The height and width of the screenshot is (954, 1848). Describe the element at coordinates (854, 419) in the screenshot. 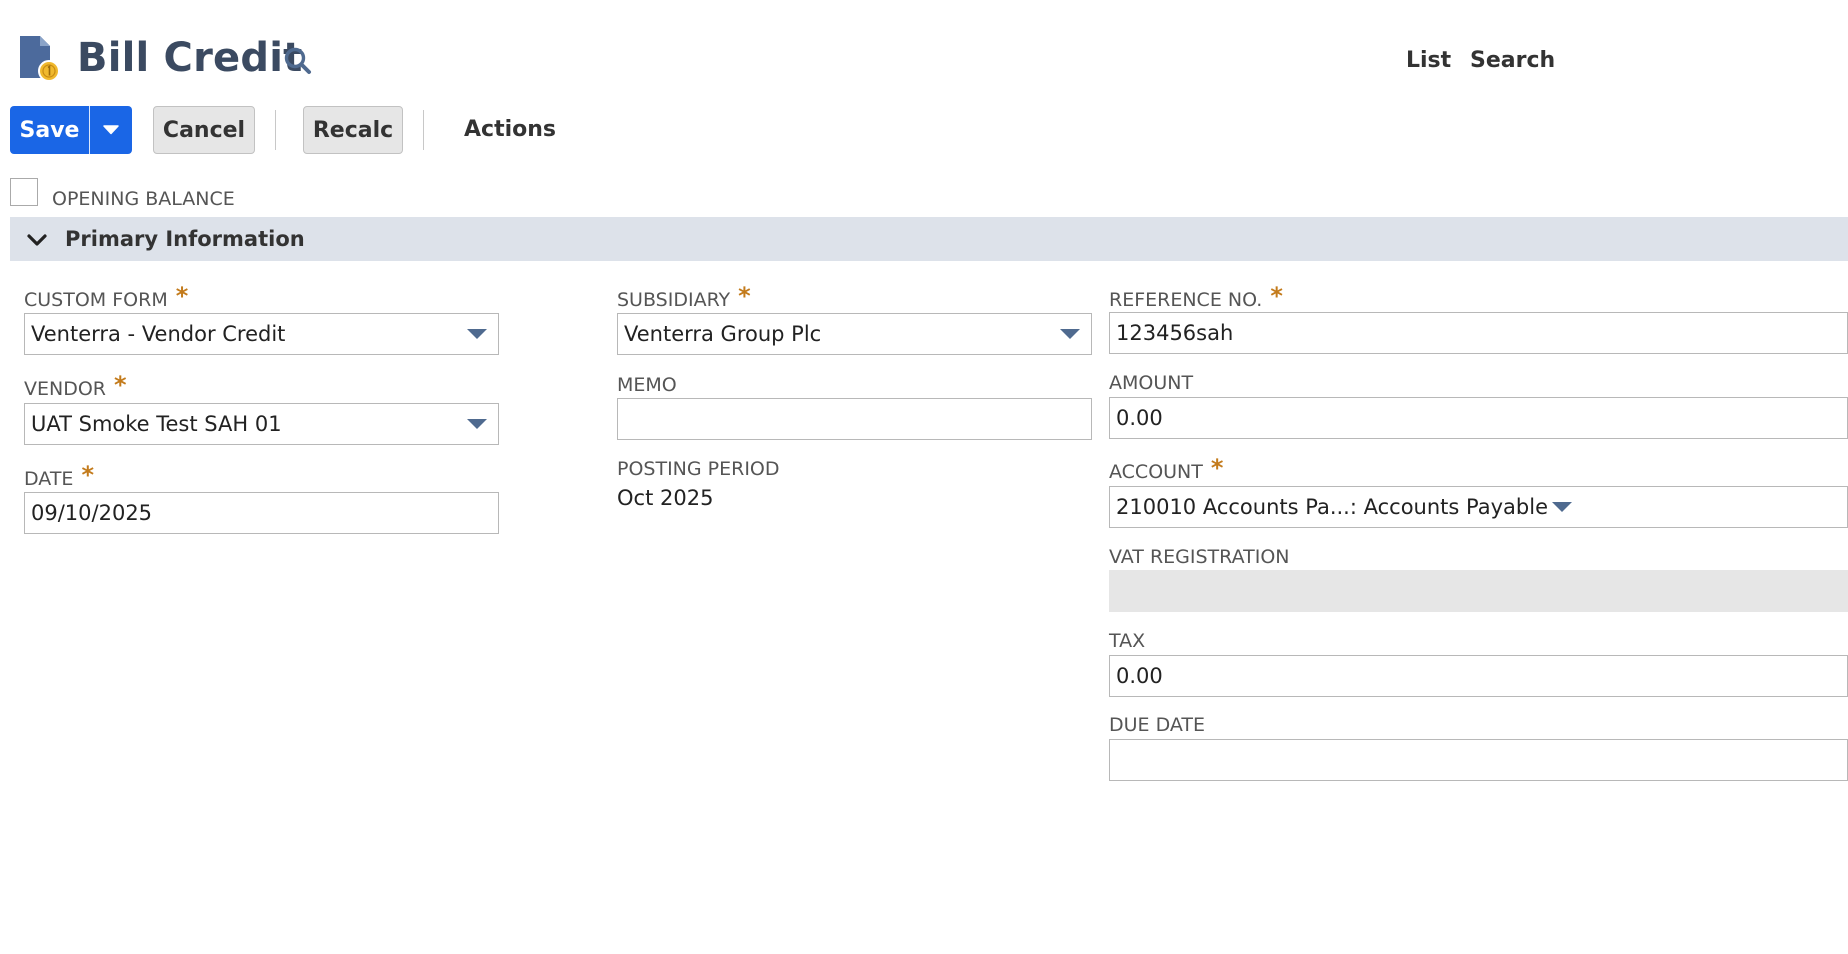

I see `memo-input` at that location.